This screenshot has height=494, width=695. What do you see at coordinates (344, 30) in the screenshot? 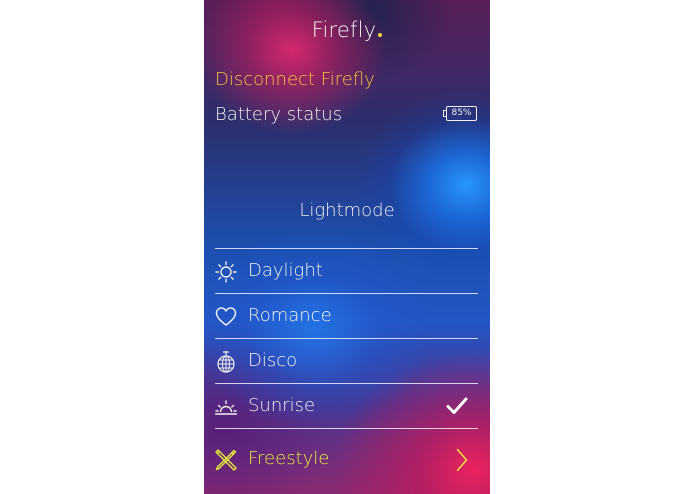
I see `app-title-text: Firefly` at bounding box center [344, 30].